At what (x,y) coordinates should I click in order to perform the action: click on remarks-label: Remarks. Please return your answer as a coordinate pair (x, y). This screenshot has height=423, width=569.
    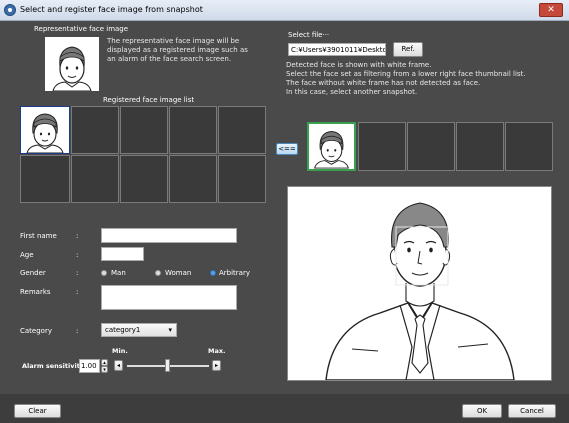
    Looking at the image, I should click on (35, 292).